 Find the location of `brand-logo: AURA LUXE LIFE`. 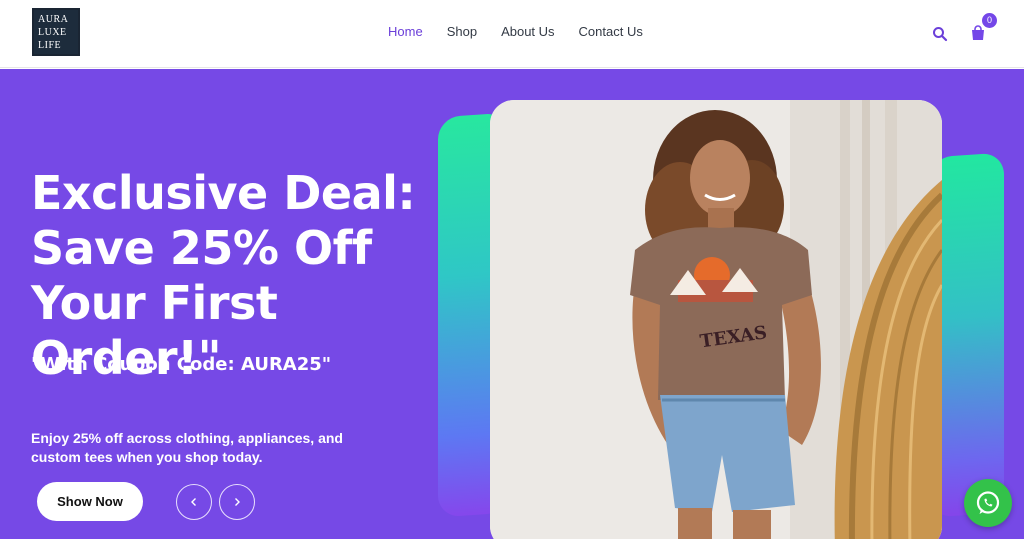

brand-logo: AURA LUXE LIFE is located at coordinates (56, 32).